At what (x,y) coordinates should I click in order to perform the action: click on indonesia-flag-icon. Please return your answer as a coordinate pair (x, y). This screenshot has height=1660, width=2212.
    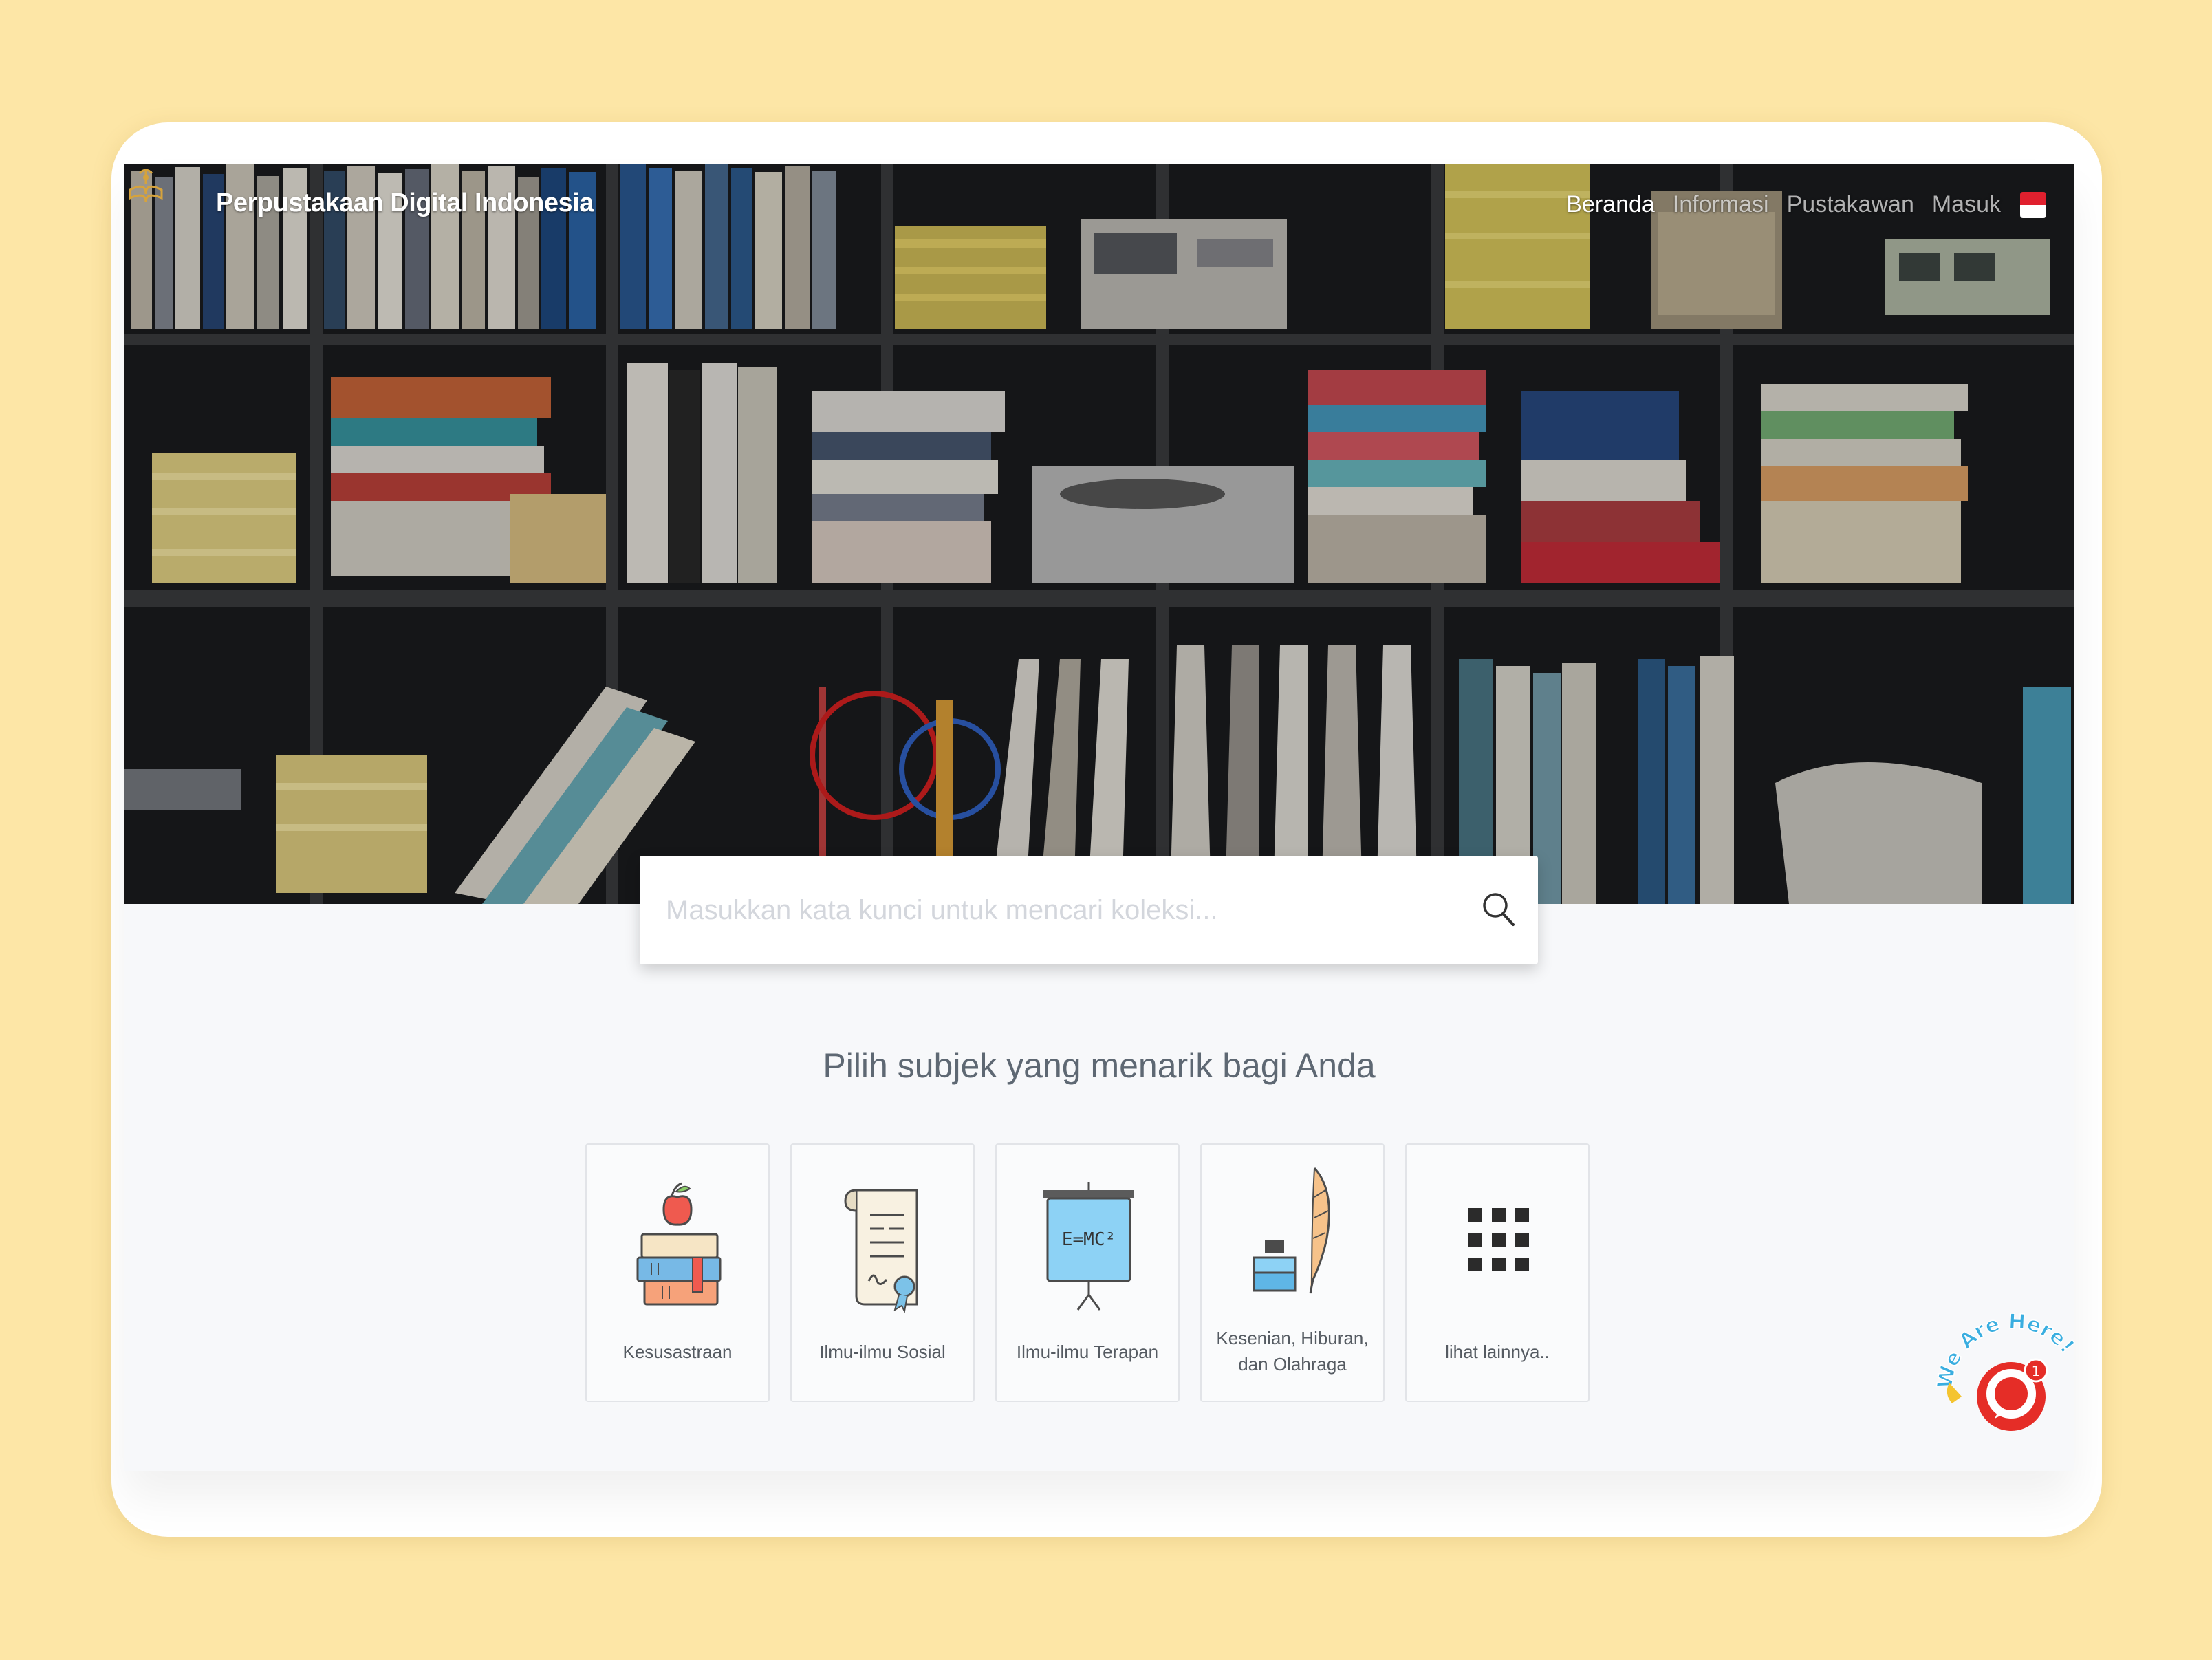
    Looking at the image, I should click on (2033, 204).